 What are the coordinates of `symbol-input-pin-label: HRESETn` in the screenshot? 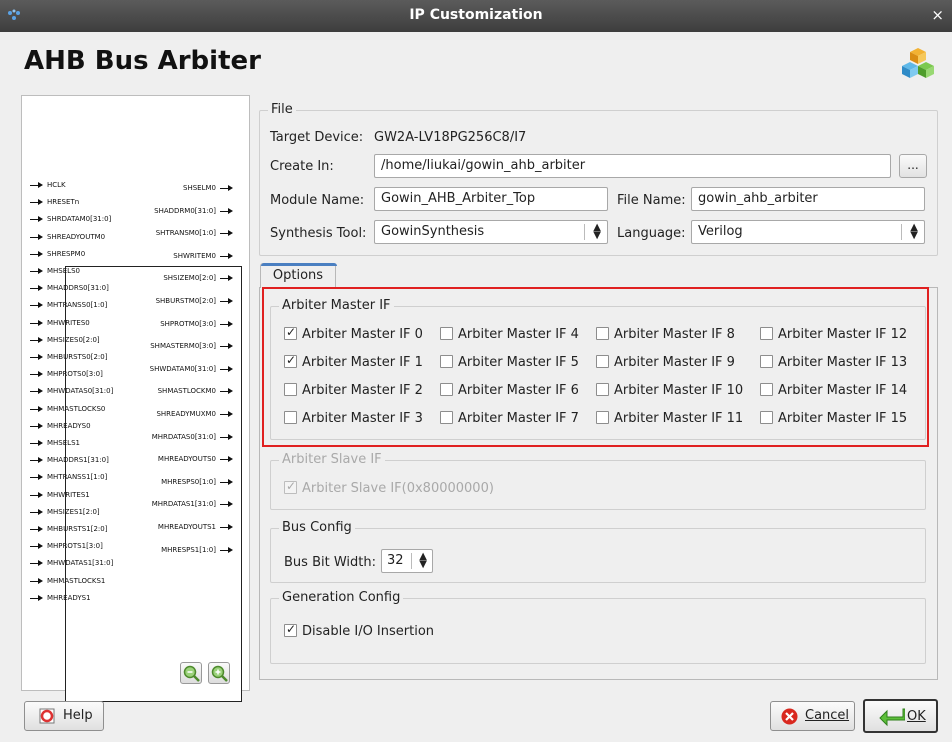 It's located at (63, 202).